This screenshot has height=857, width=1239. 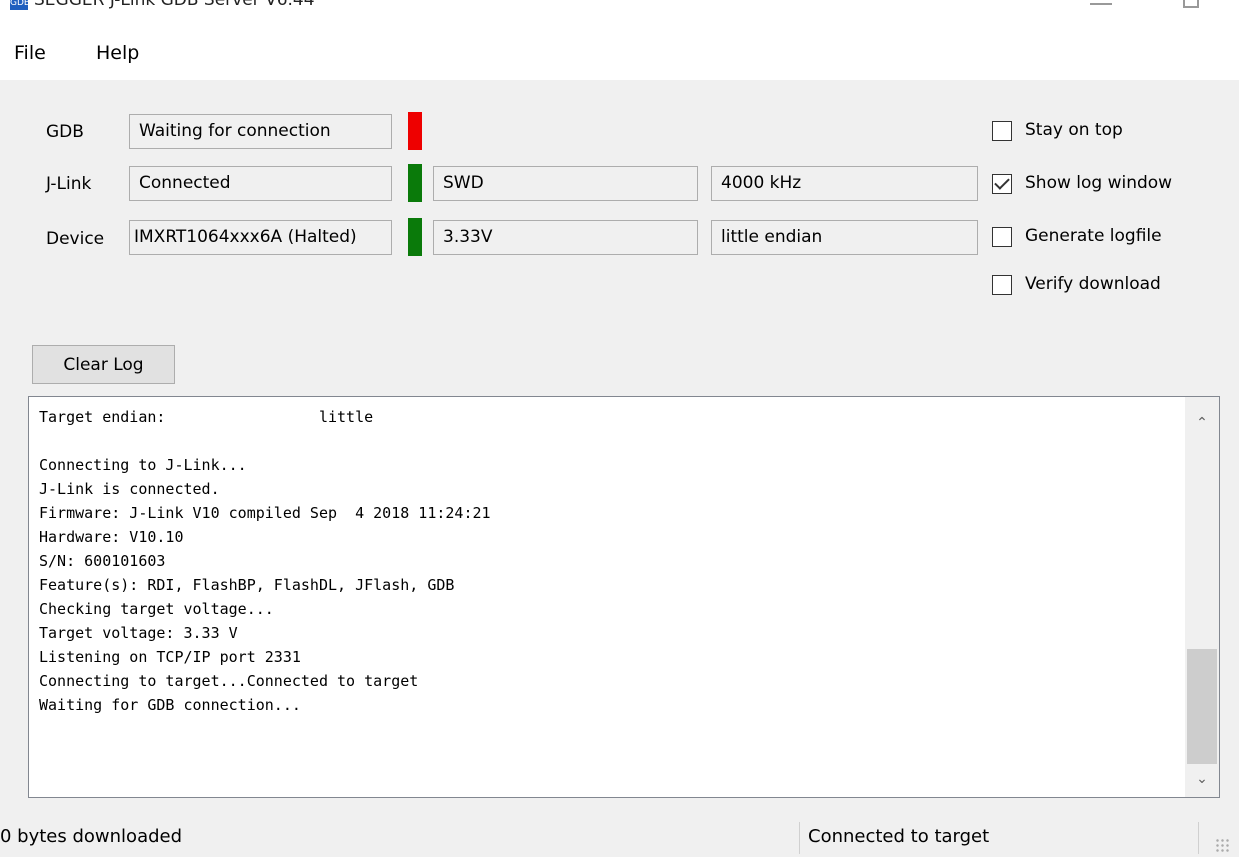 I want to click on connection-status: Connected to target, so click(x=899, y=836).